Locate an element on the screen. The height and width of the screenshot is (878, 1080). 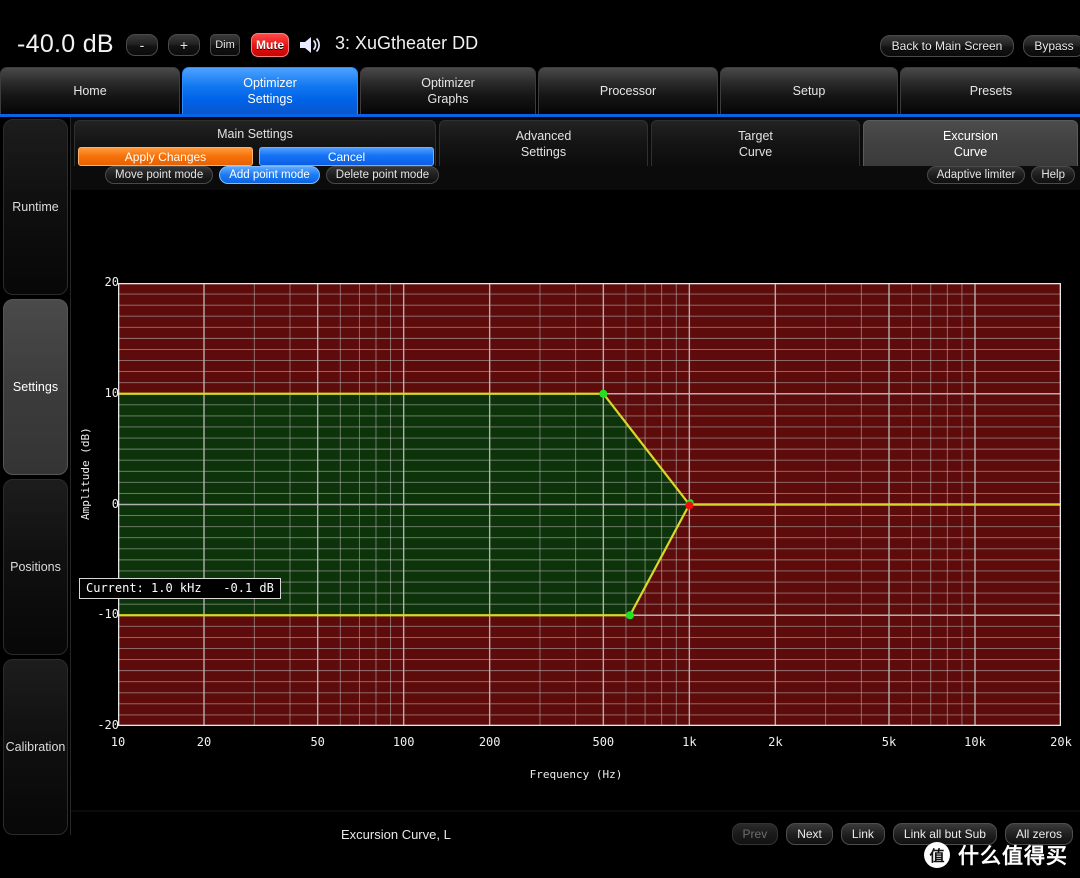
tab-label: Excursion is located at coordinates (970, 135).